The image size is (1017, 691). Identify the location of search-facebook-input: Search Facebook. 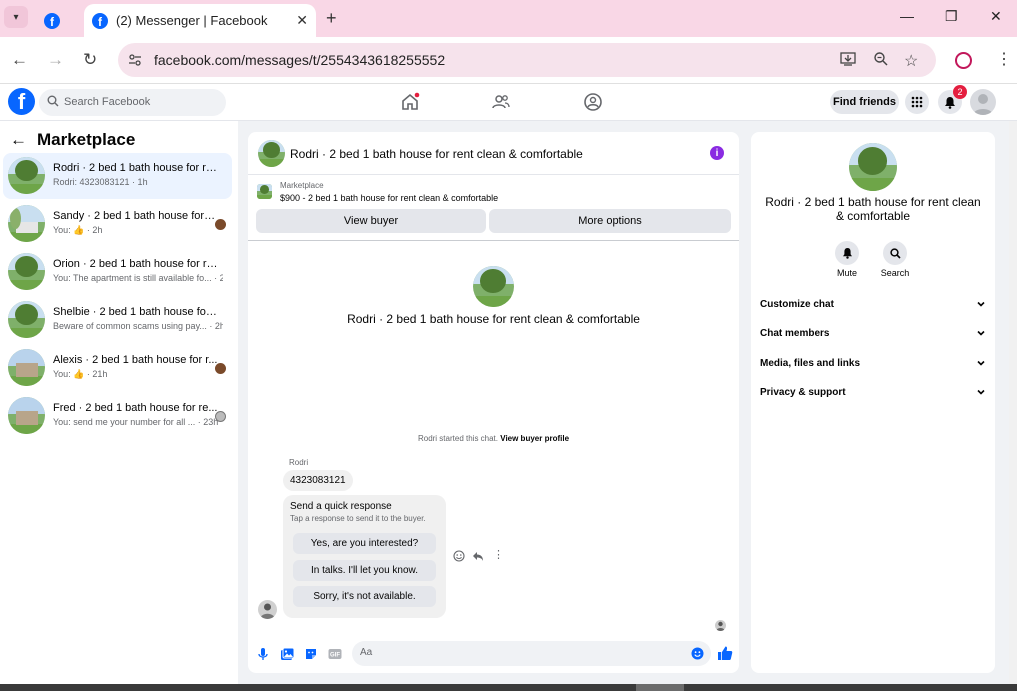
(132, 102).